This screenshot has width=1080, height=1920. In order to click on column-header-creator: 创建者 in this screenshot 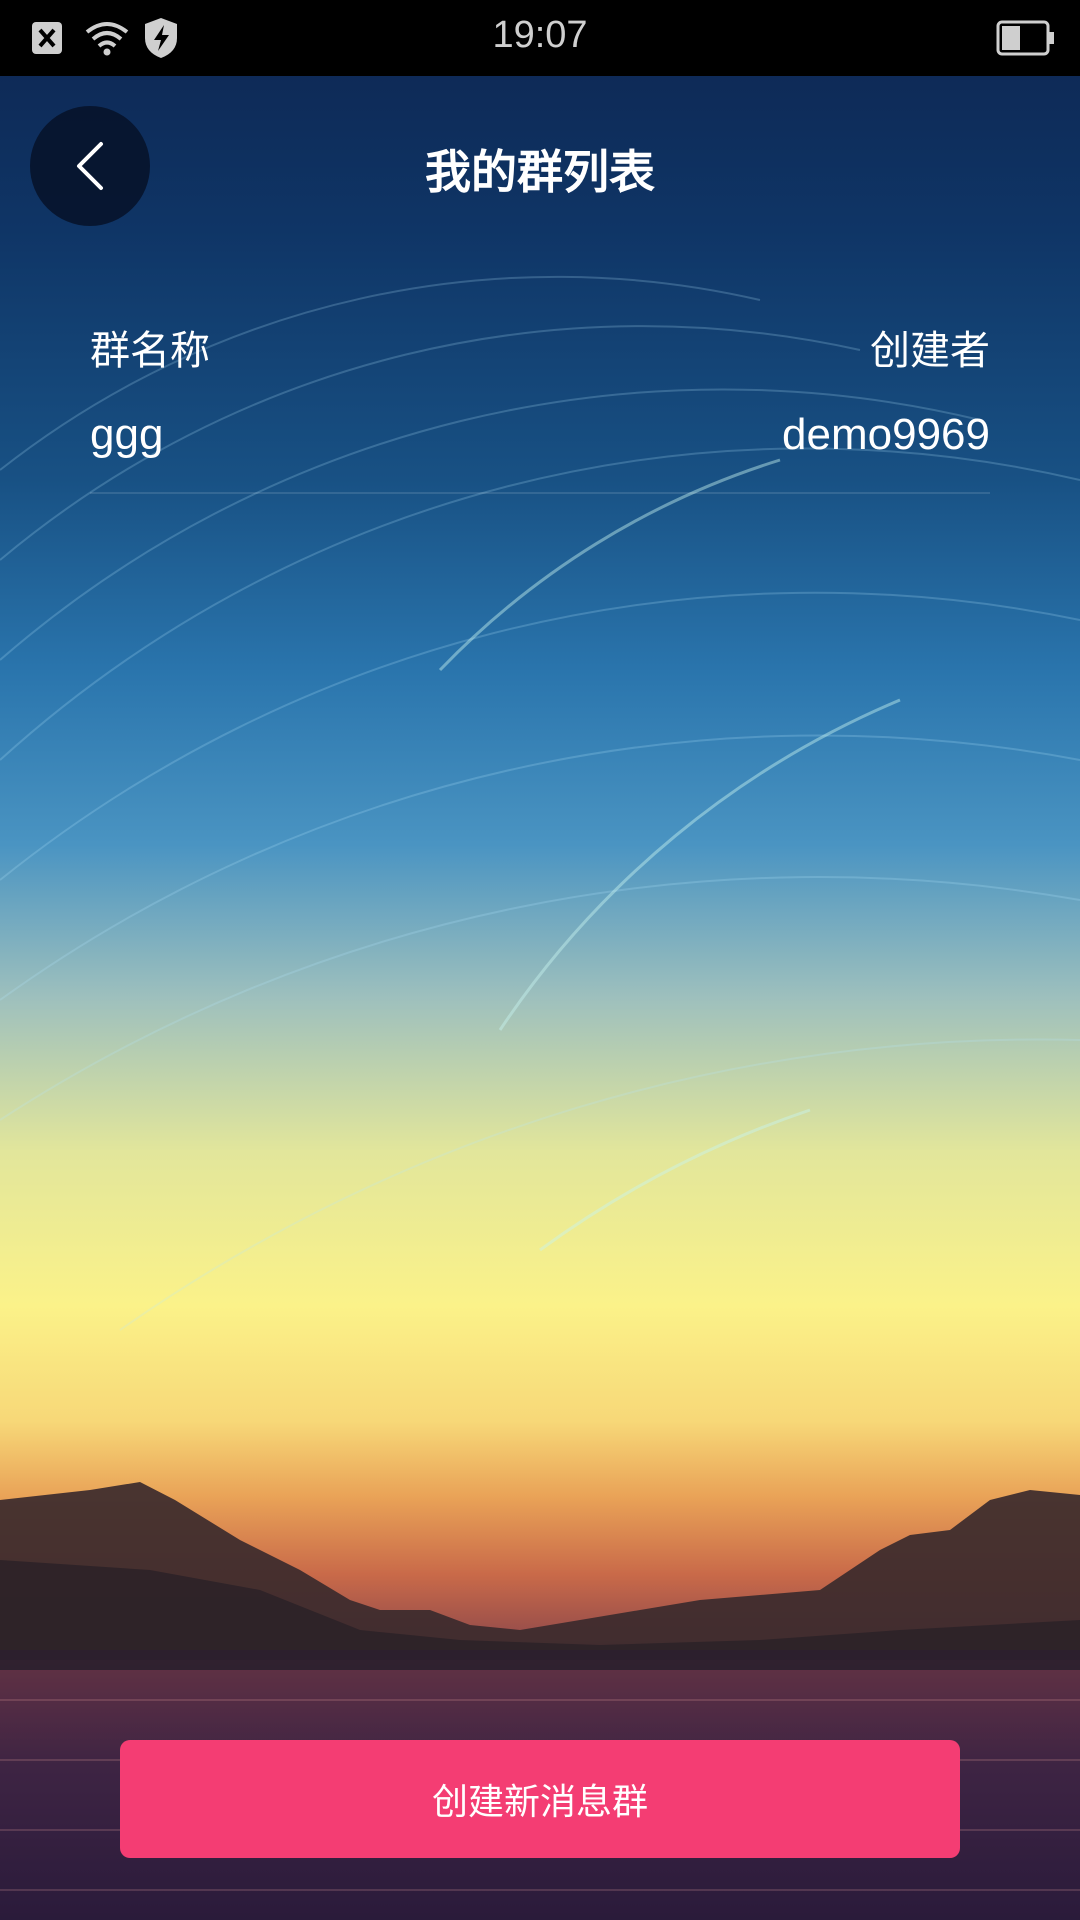, I will do `click(930, 351)`.